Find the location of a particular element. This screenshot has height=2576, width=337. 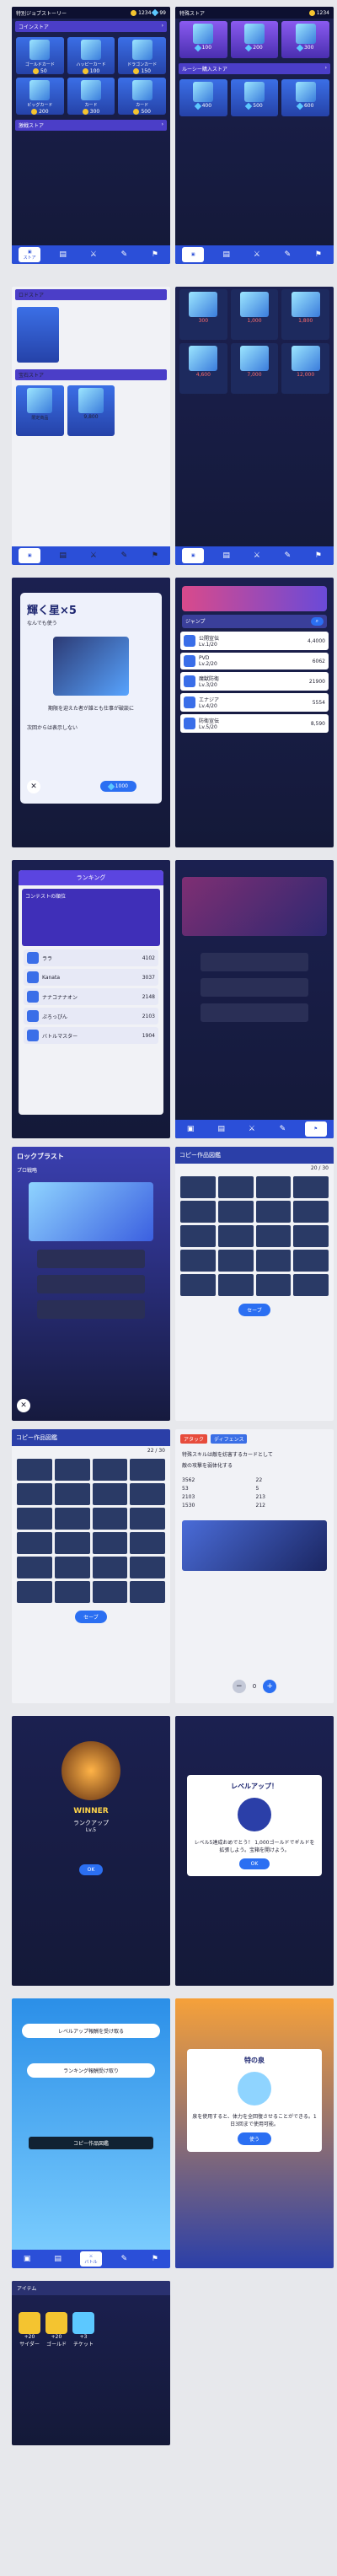

store-card: 600 is located at coordinates (305, 97).